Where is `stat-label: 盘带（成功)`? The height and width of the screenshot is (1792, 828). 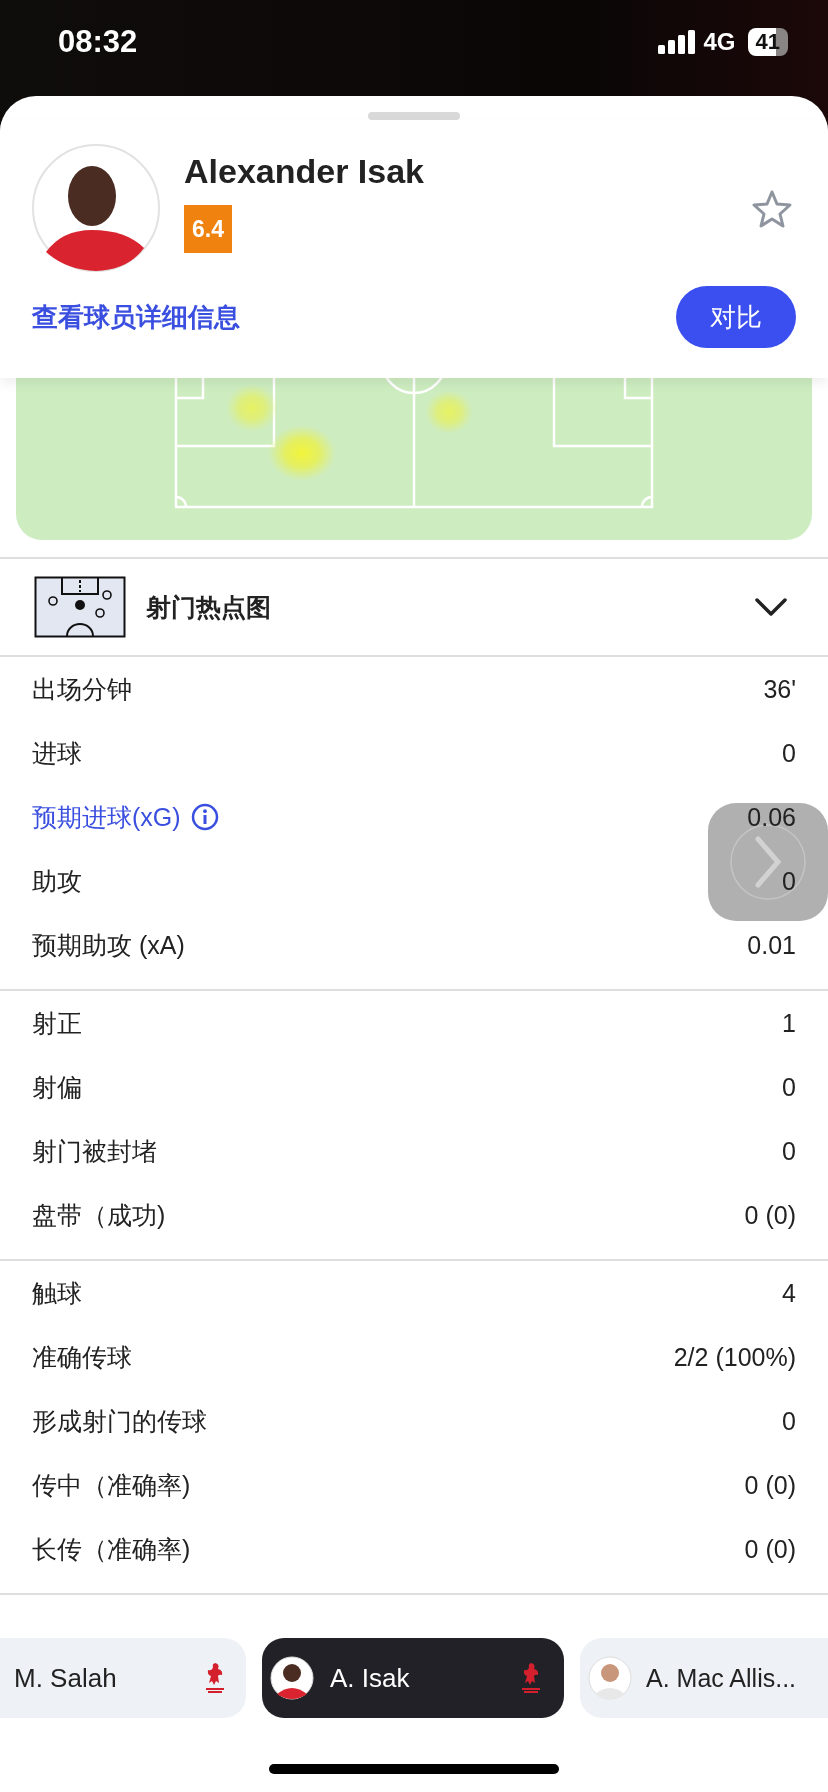 stat-label: 盘带（成功) is located at coordinates (99, 1215).